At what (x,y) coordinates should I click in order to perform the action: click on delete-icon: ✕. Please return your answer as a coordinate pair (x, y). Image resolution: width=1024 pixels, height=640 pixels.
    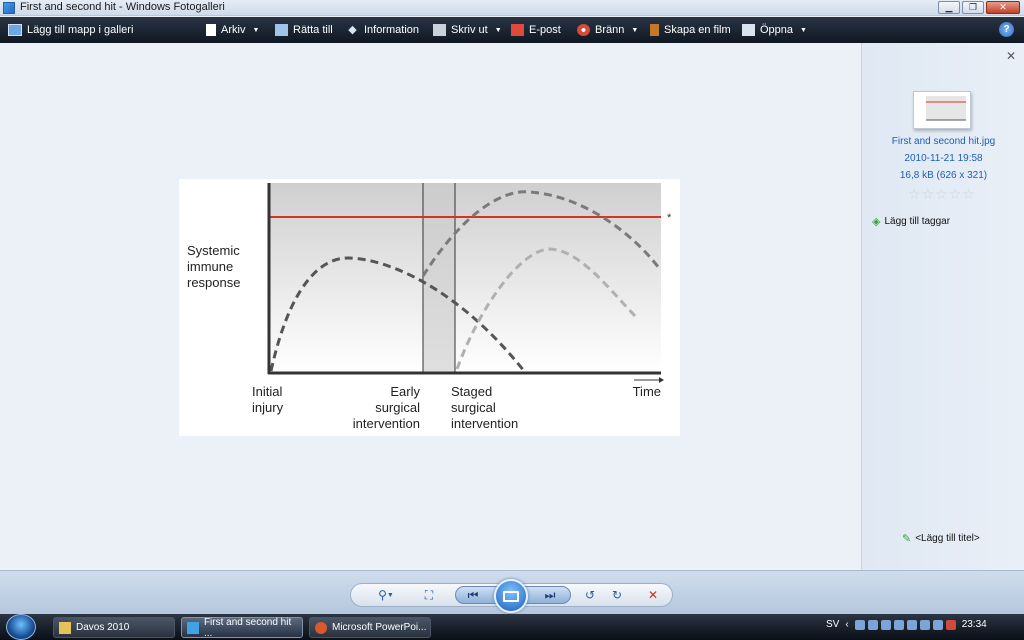
    Looking at the image, I should click on (653, 595).